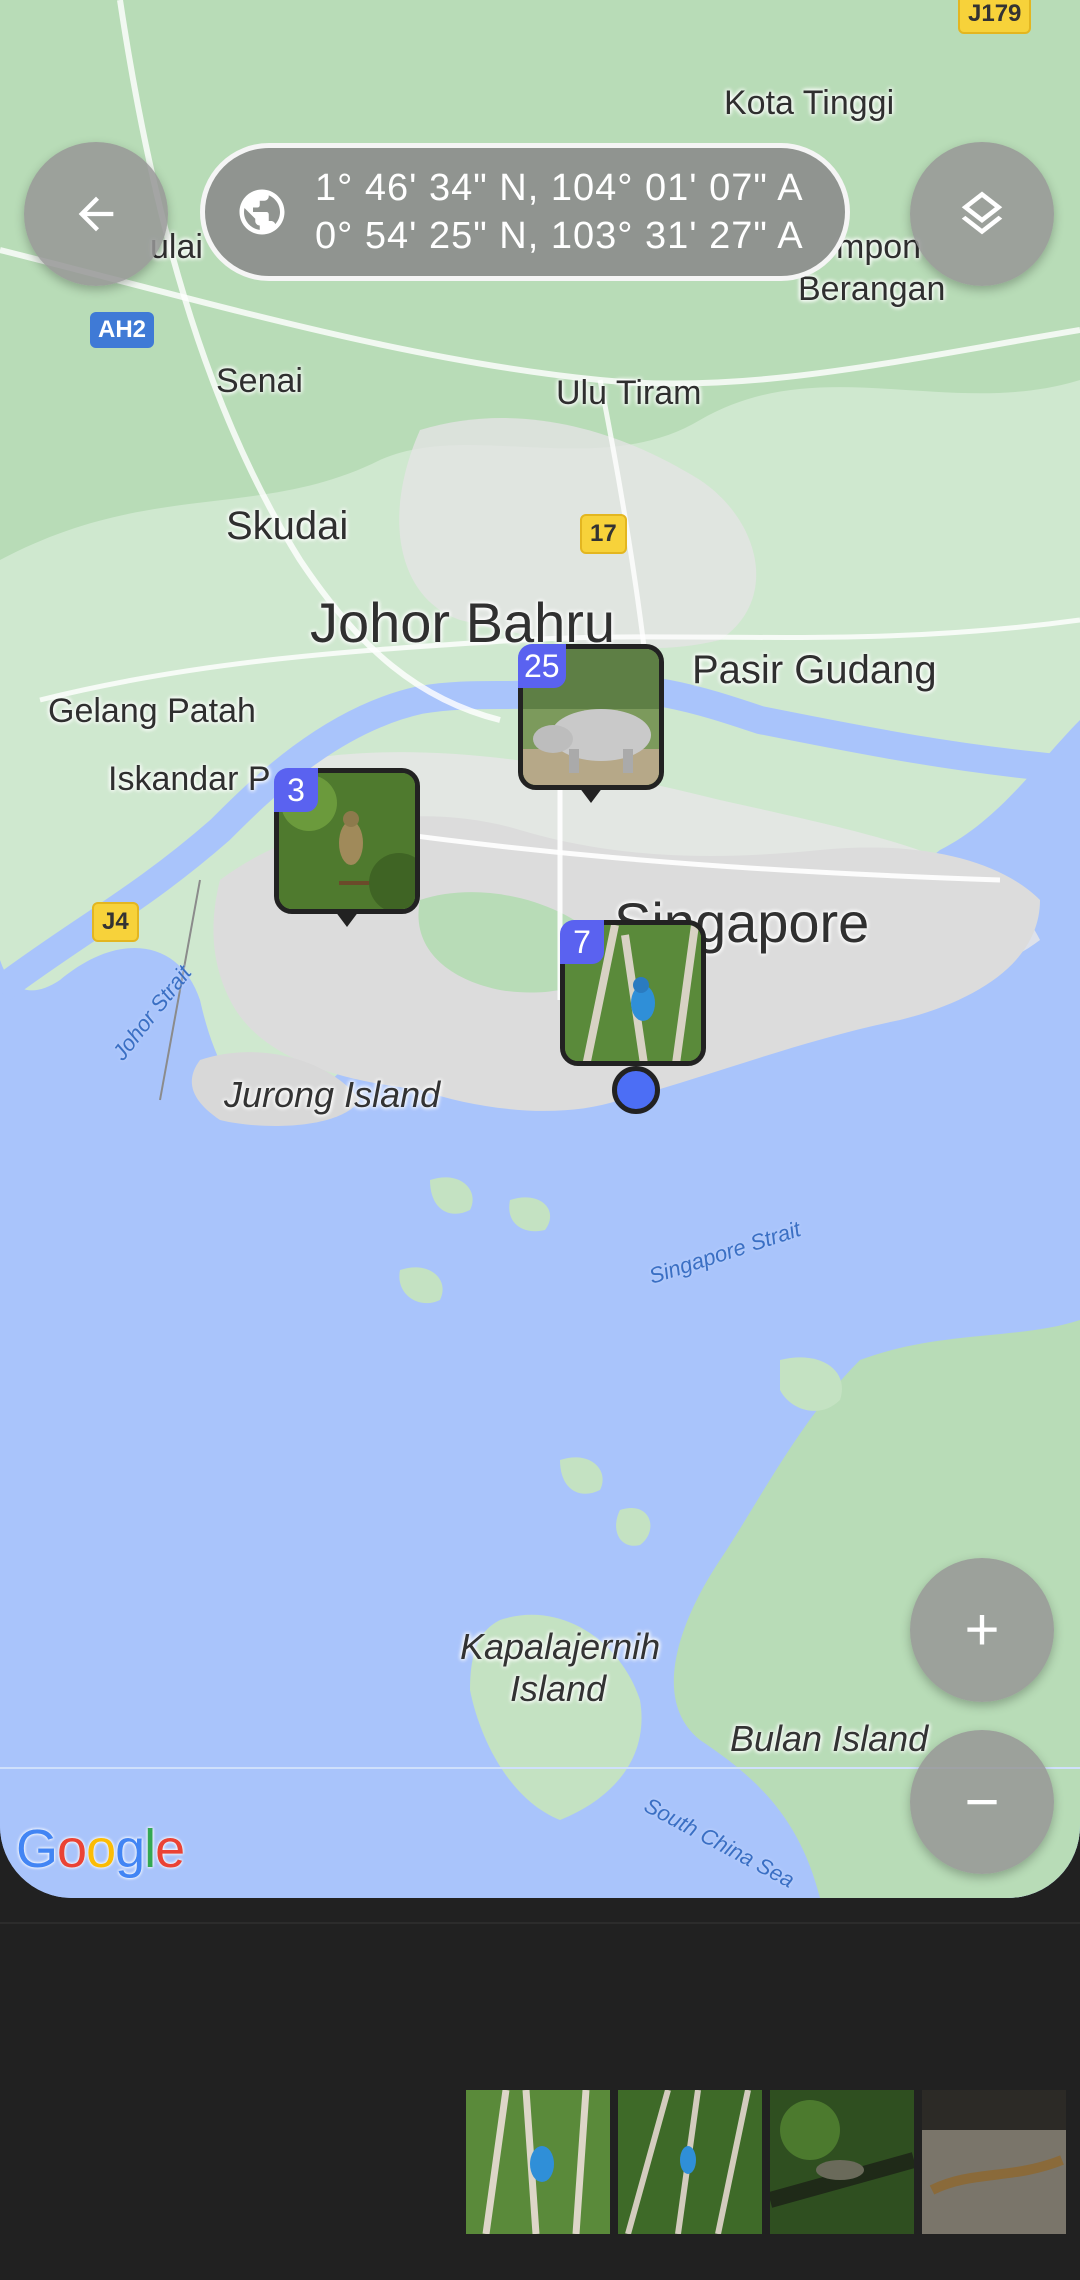 The width and height of the screenshot is (1080, 2280). Describe the element at coordinates (603, 534) in the screenshot. I see `road-badge-17: 17` at that location.